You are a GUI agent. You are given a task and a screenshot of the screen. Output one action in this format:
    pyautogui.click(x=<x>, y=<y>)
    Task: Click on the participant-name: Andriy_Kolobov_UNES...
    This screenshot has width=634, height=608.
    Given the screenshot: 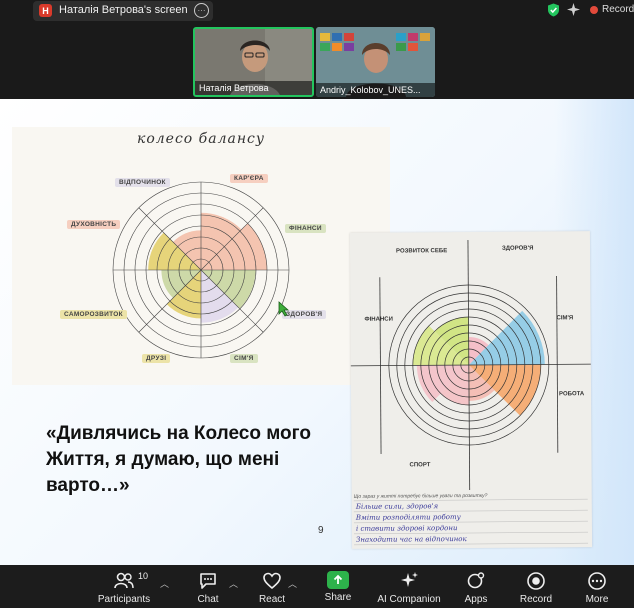 What is the action you would take?
    pyautogui.click(x=375, y=90)
    